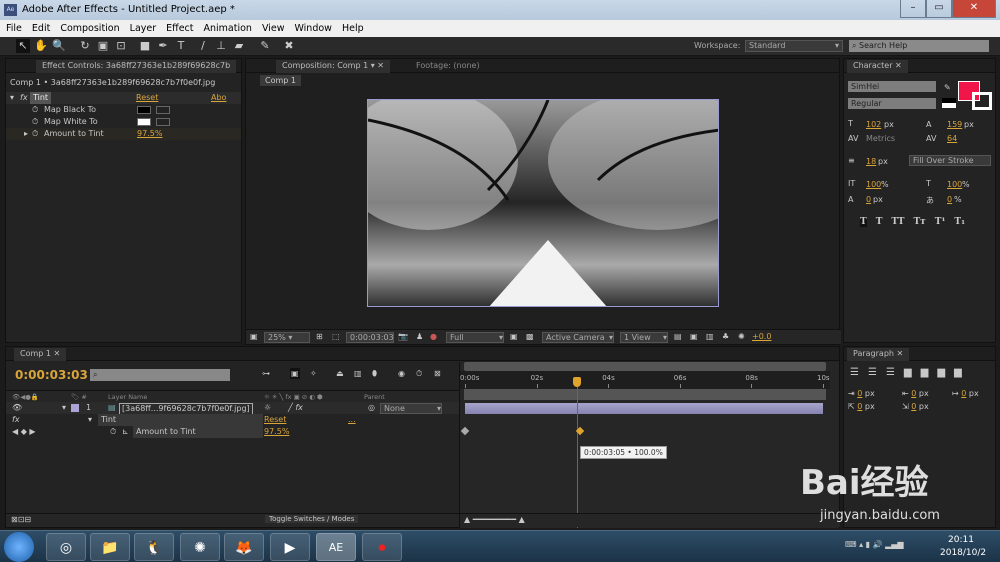 This screenshot has width=1000, height=562. I want to click on selection-tool-icon: ↖, so click(23, 46).